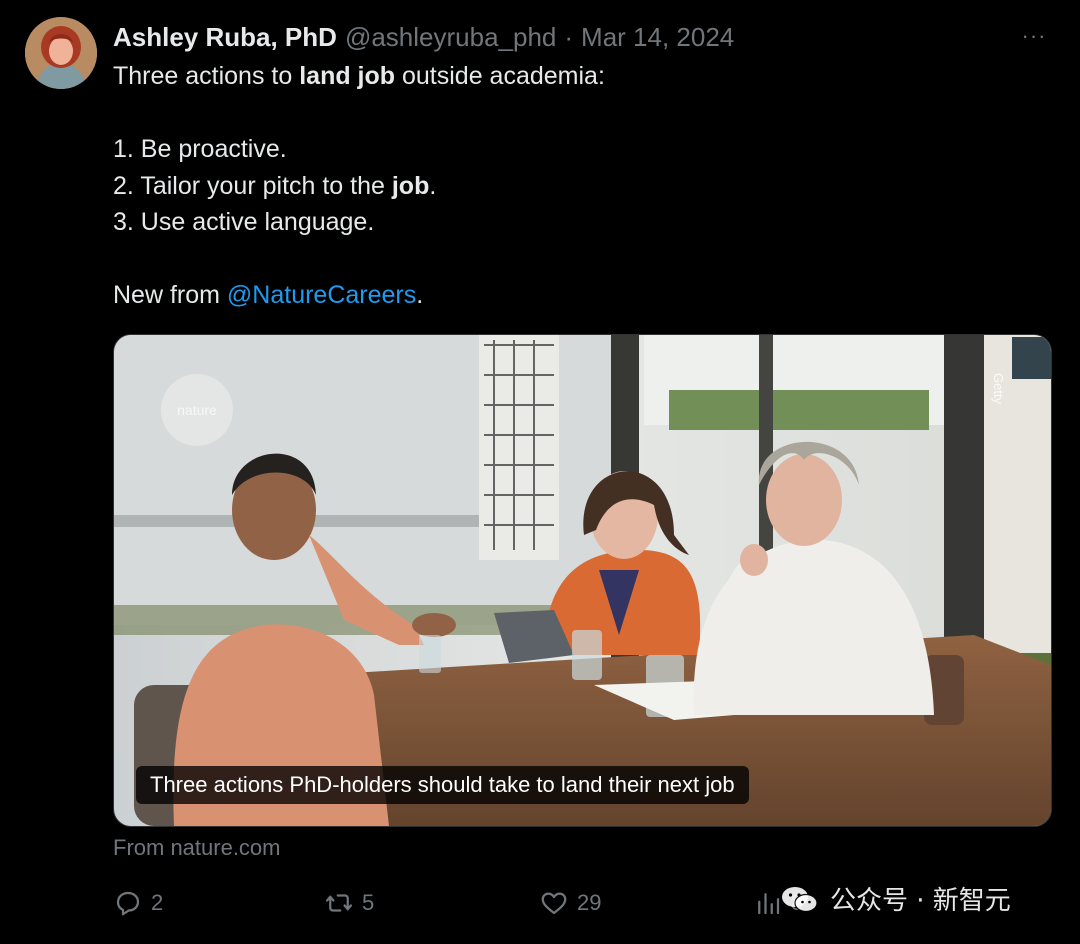 This screenshot has width=1080, height=944. I want to click on tweet-text-footer: New from @NatureCareers., so click(359, 295).